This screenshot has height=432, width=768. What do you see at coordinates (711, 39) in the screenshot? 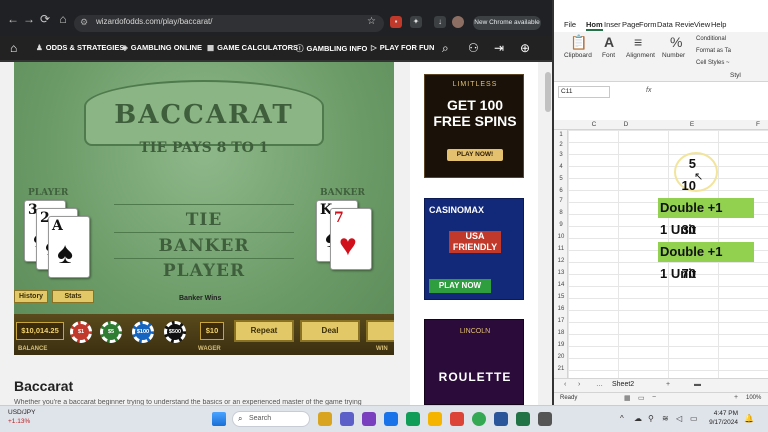
I see `conditional-formatting-button: Conditional` at bounding box center [711, 39].